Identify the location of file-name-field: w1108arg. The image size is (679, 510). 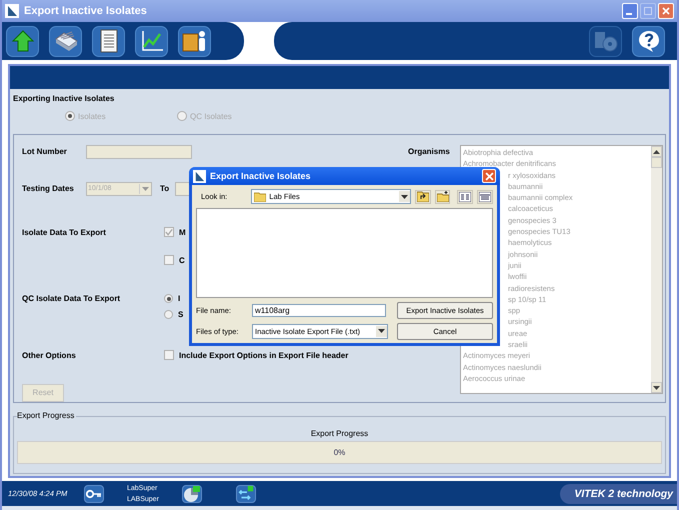
(319, 310).